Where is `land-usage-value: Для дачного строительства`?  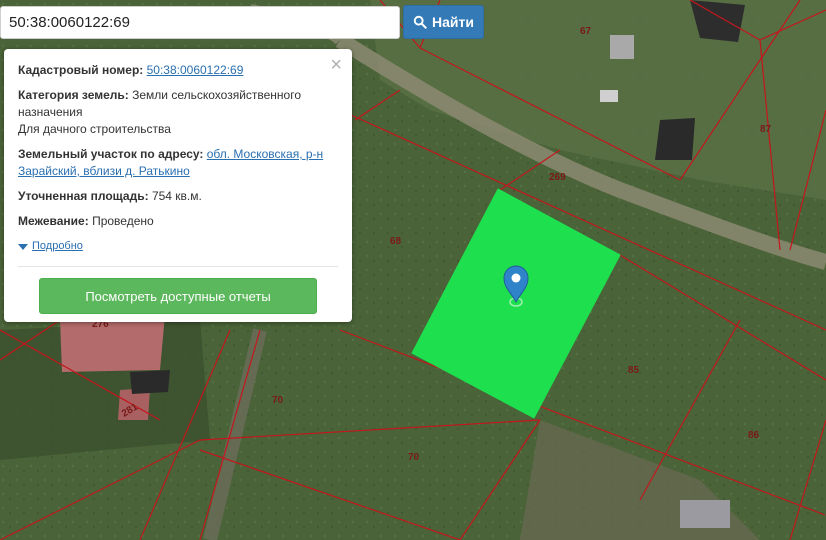 land-usage-value: Для дачного строительства is located at coordinates (94, 129).